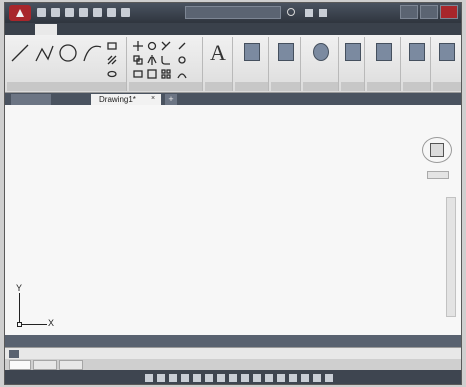 The height and width of the screenshot is (387, 466). Describe the element at coordinates (233, 12) in the screenshot. I see `search-input` at that location.